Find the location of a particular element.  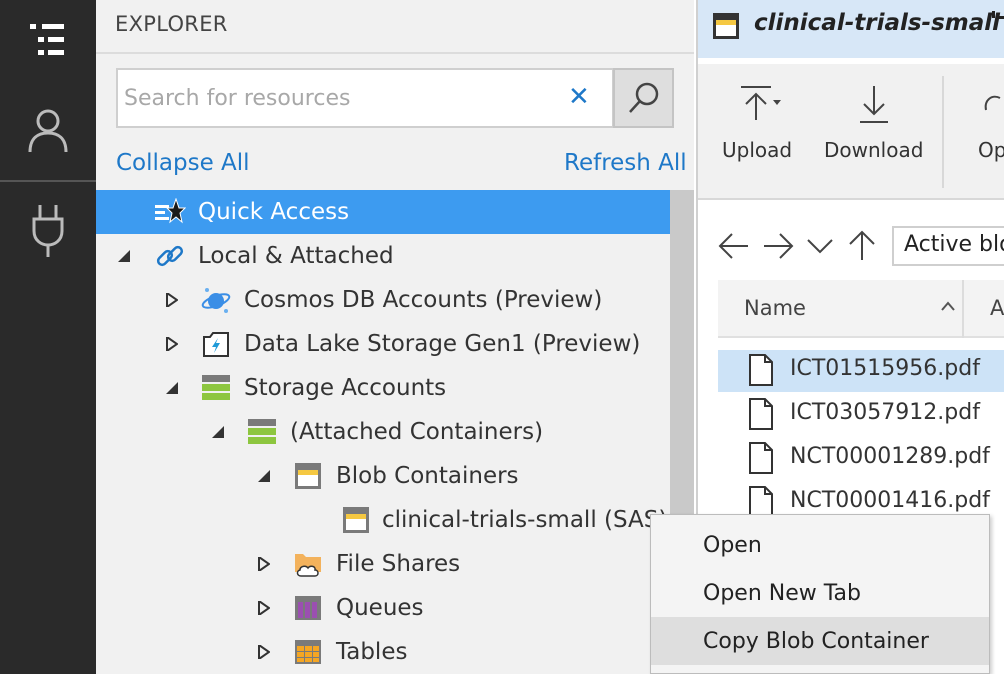

arrow-left-icon is located at coordinates (733, 246).